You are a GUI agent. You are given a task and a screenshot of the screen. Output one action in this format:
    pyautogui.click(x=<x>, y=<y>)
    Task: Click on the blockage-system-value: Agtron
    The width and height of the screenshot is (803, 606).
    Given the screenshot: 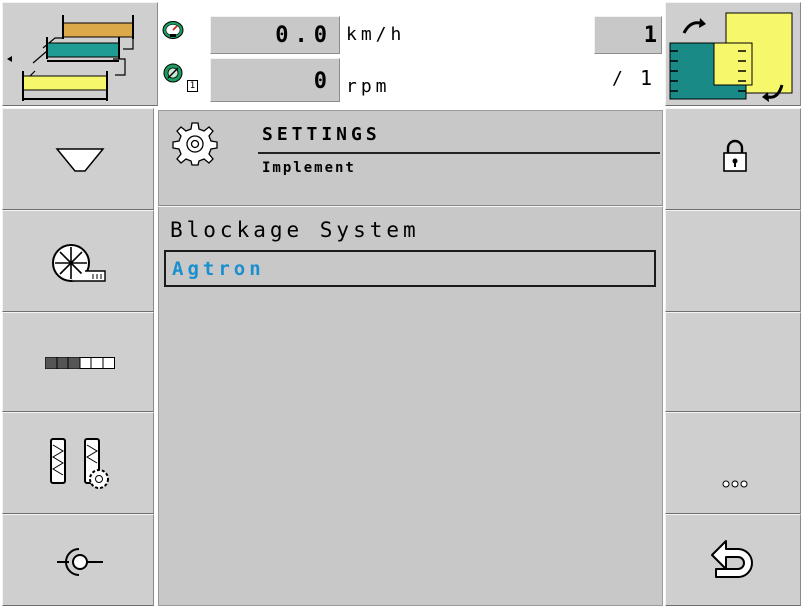 What is the action you would take?
    pyautogui.click(x=218, y=269)
    